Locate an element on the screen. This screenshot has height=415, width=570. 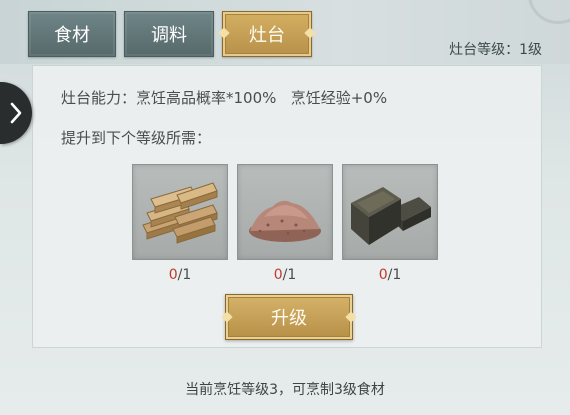
cooking-level-footer: 当前烹饪等级3，可烹制3级食材 is located at coordinates (285, 390).